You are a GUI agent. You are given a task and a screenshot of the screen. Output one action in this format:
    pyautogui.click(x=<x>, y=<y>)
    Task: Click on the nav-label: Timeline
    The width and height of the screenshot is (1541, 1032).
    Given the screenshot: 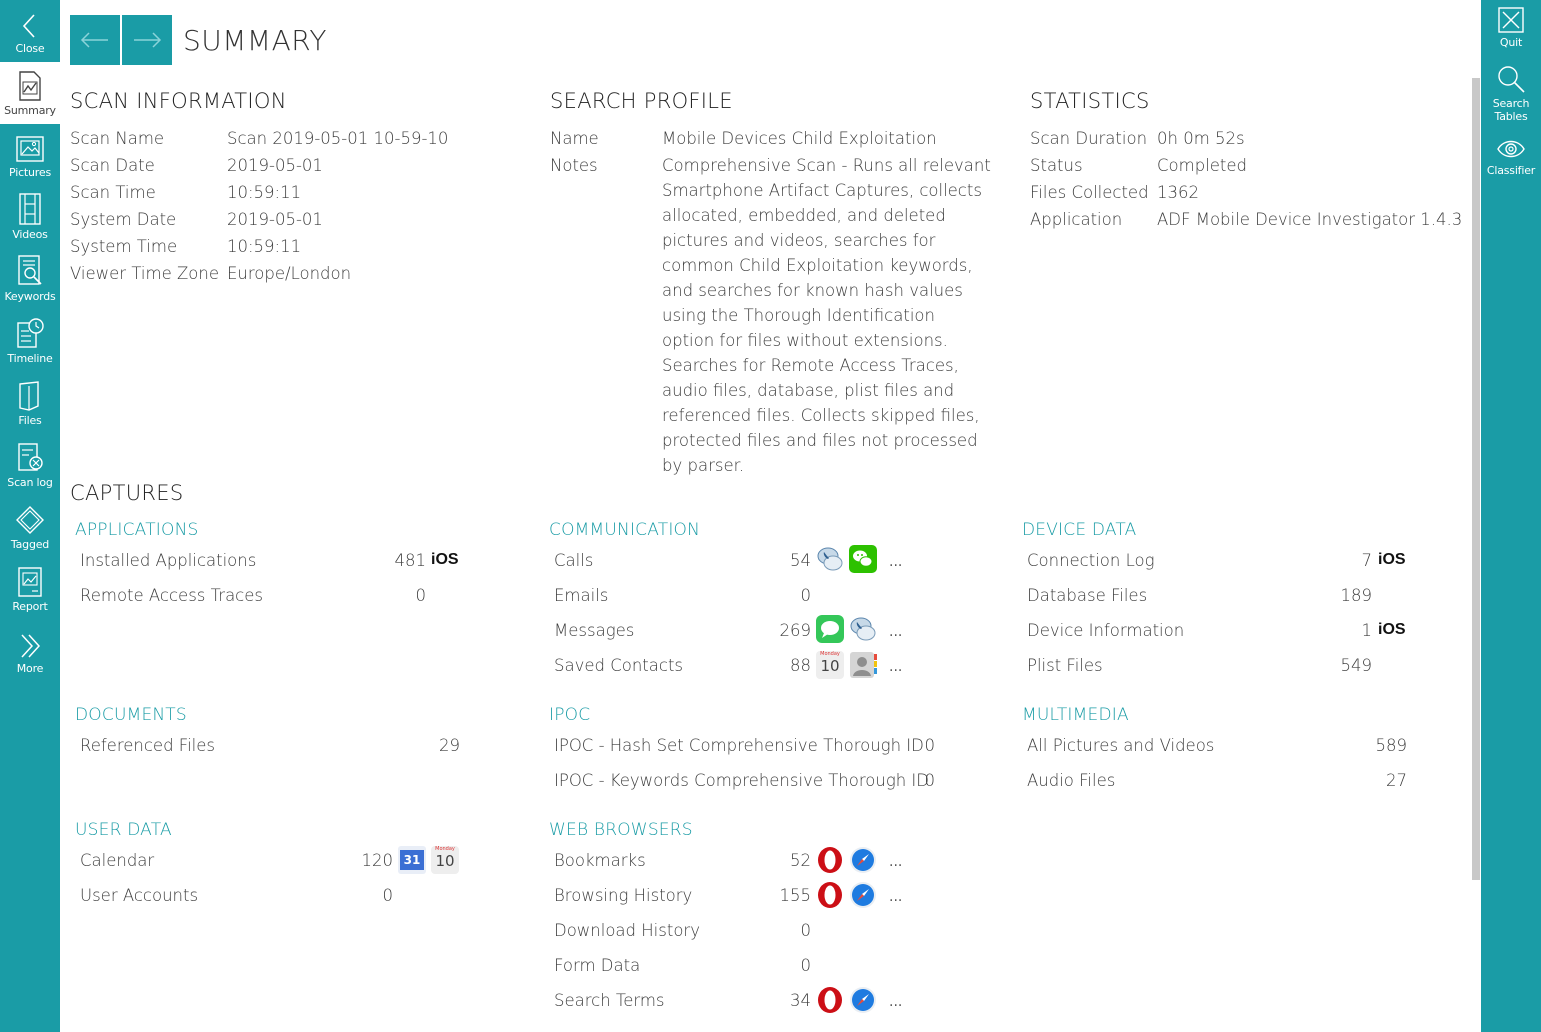 What is the action you would take?
    pyautogui.click(x=30, y=358)
    